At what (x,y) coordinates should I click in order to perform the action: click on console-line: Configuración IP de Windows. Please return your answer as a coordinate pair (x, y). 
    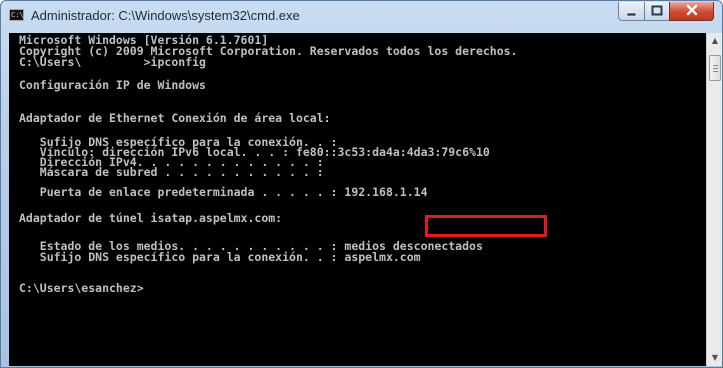
    Looking at the image, I should click on (112, 85).